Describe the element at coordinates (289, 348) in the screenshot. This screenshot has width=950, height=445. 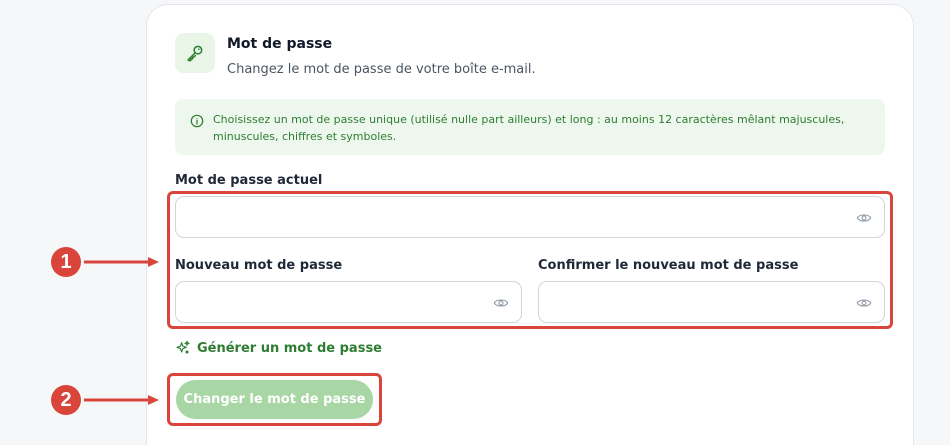
I see `generate-password-label: Générer un mot de passe` at that location.